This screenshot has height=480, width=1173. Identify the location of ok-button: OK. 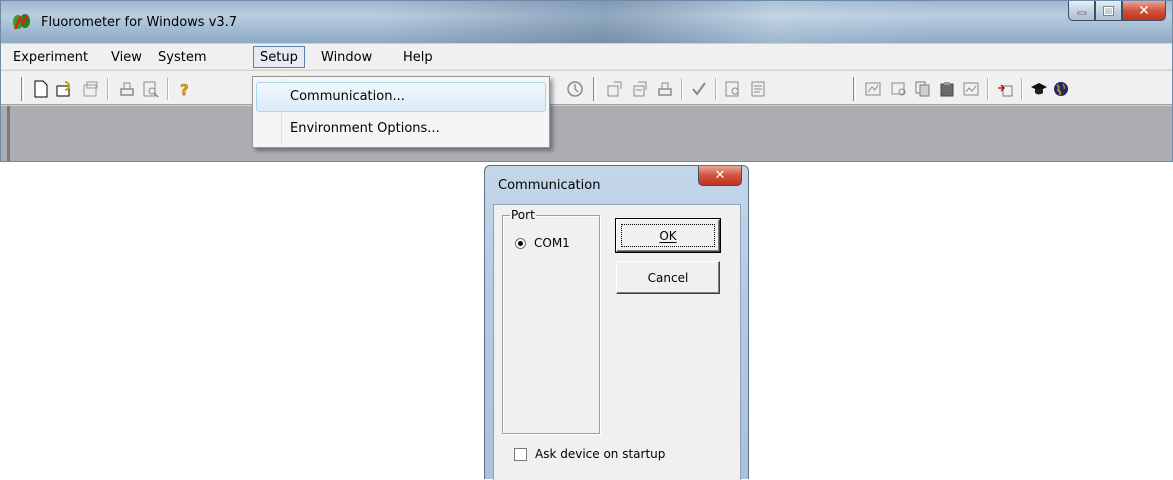
(668, 235).